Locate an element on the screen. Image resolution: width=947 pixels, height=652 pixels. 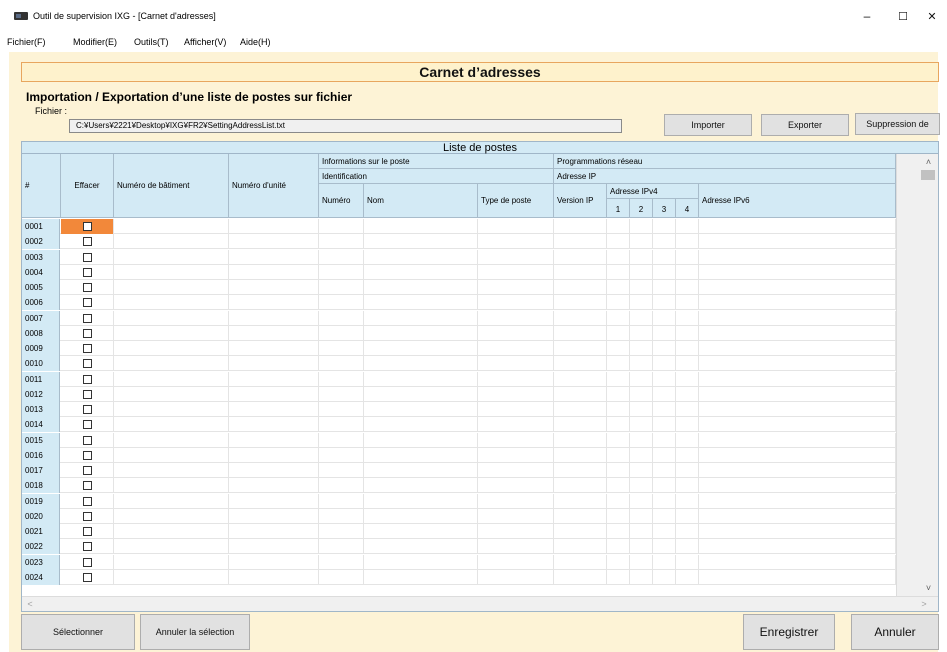
scroll-thumb is located at coordinates (928, 175).